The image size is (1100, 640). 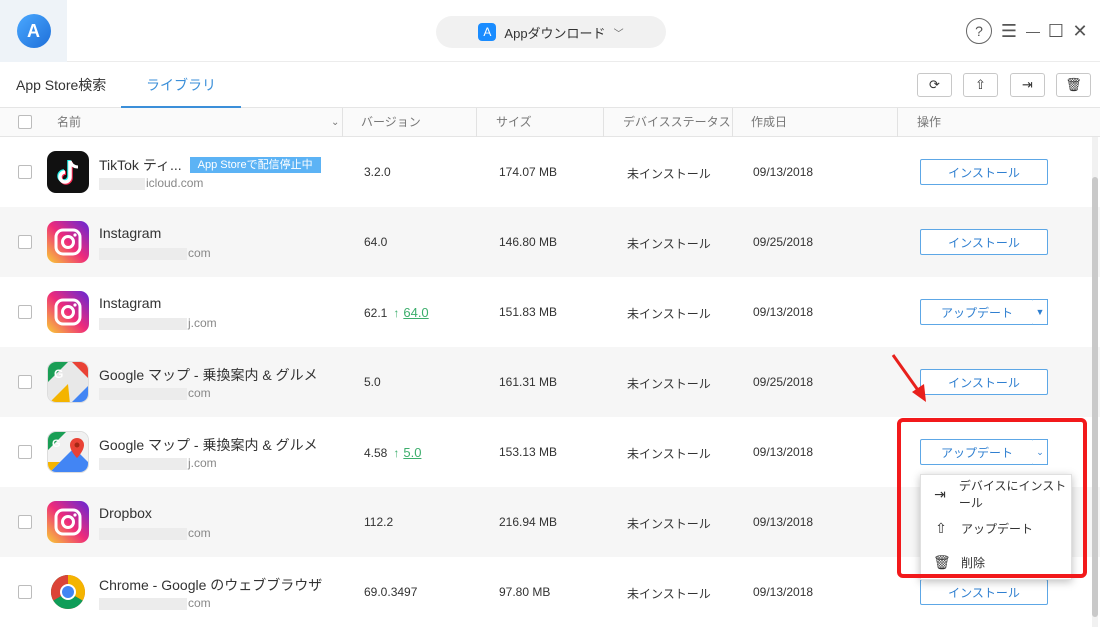 I want to click on dropbox-app-icon, so click(x=68, y=522).